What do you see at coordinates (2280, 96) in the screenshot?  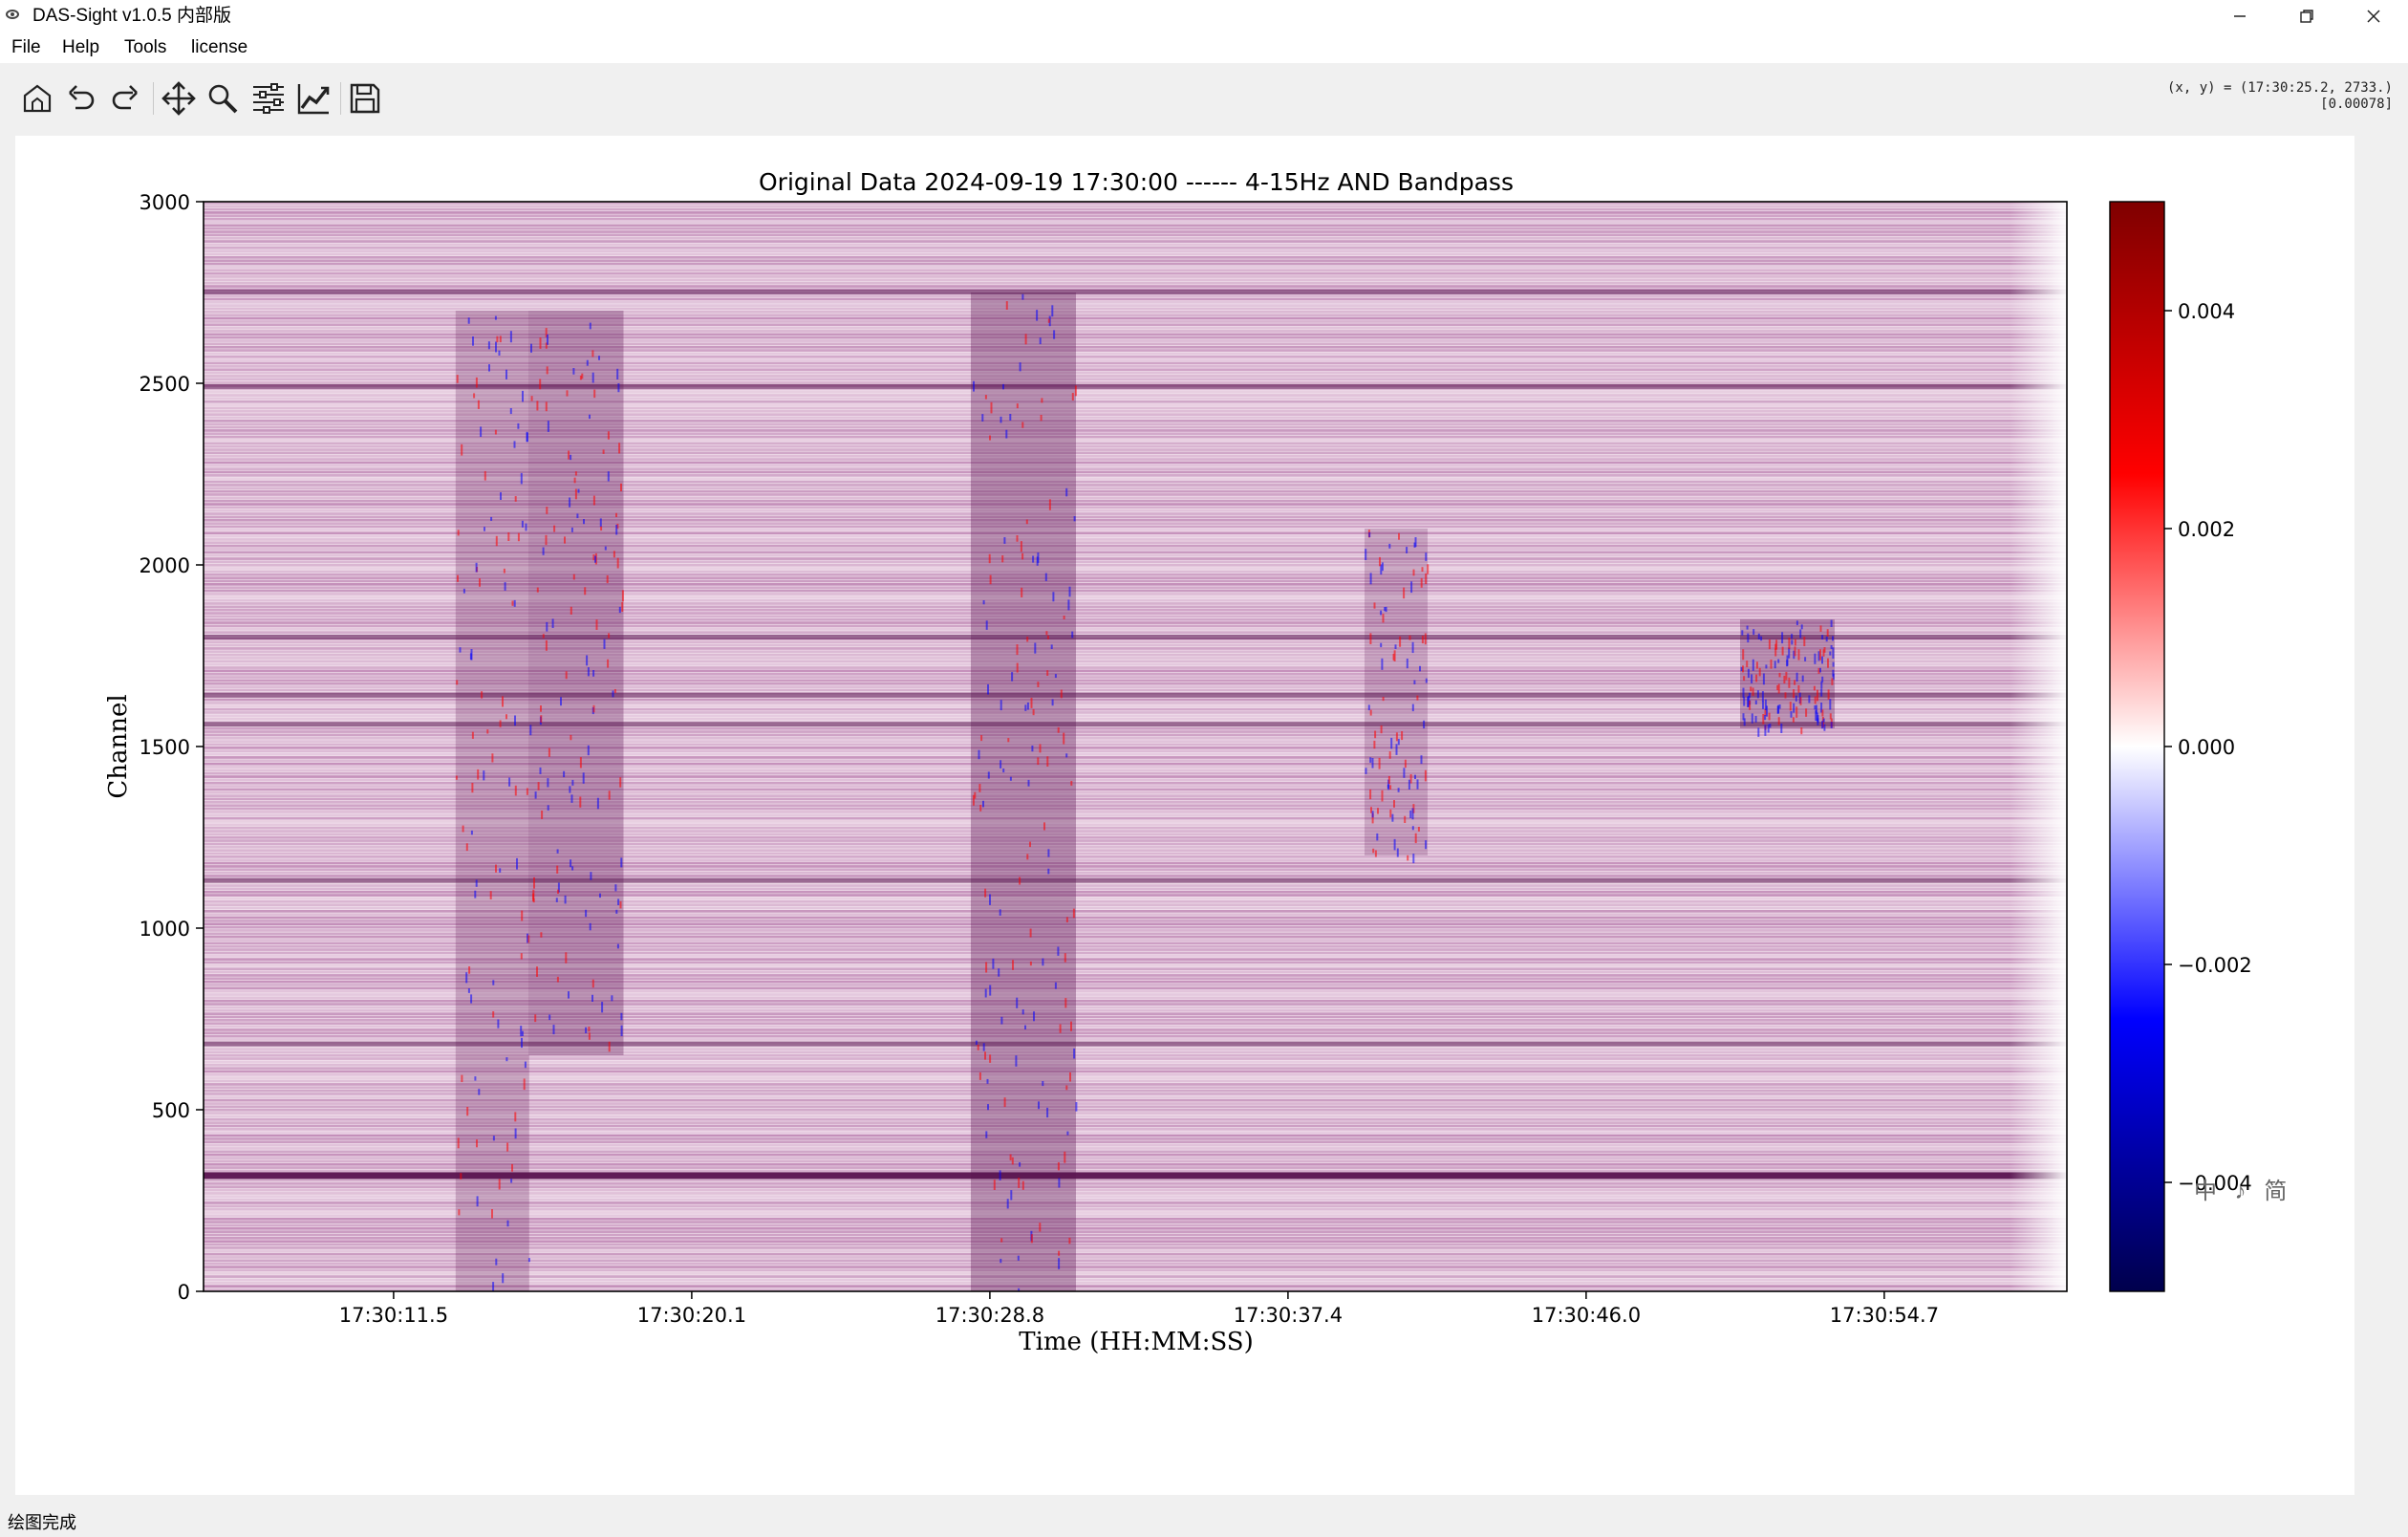 I see `coordinate-readout: (x, y) = (17:30:25.2, 2733.) [0.00078]` at bounding box center [2280, 96].